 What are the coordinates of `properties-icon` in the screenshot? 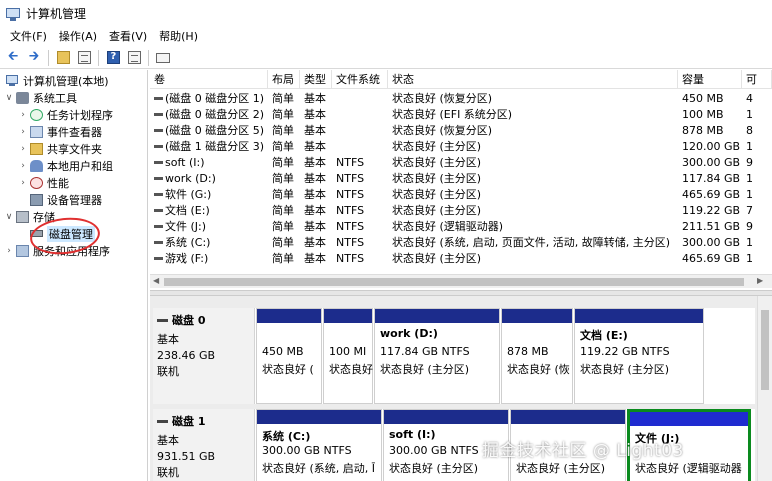 It's located at (134, 58).